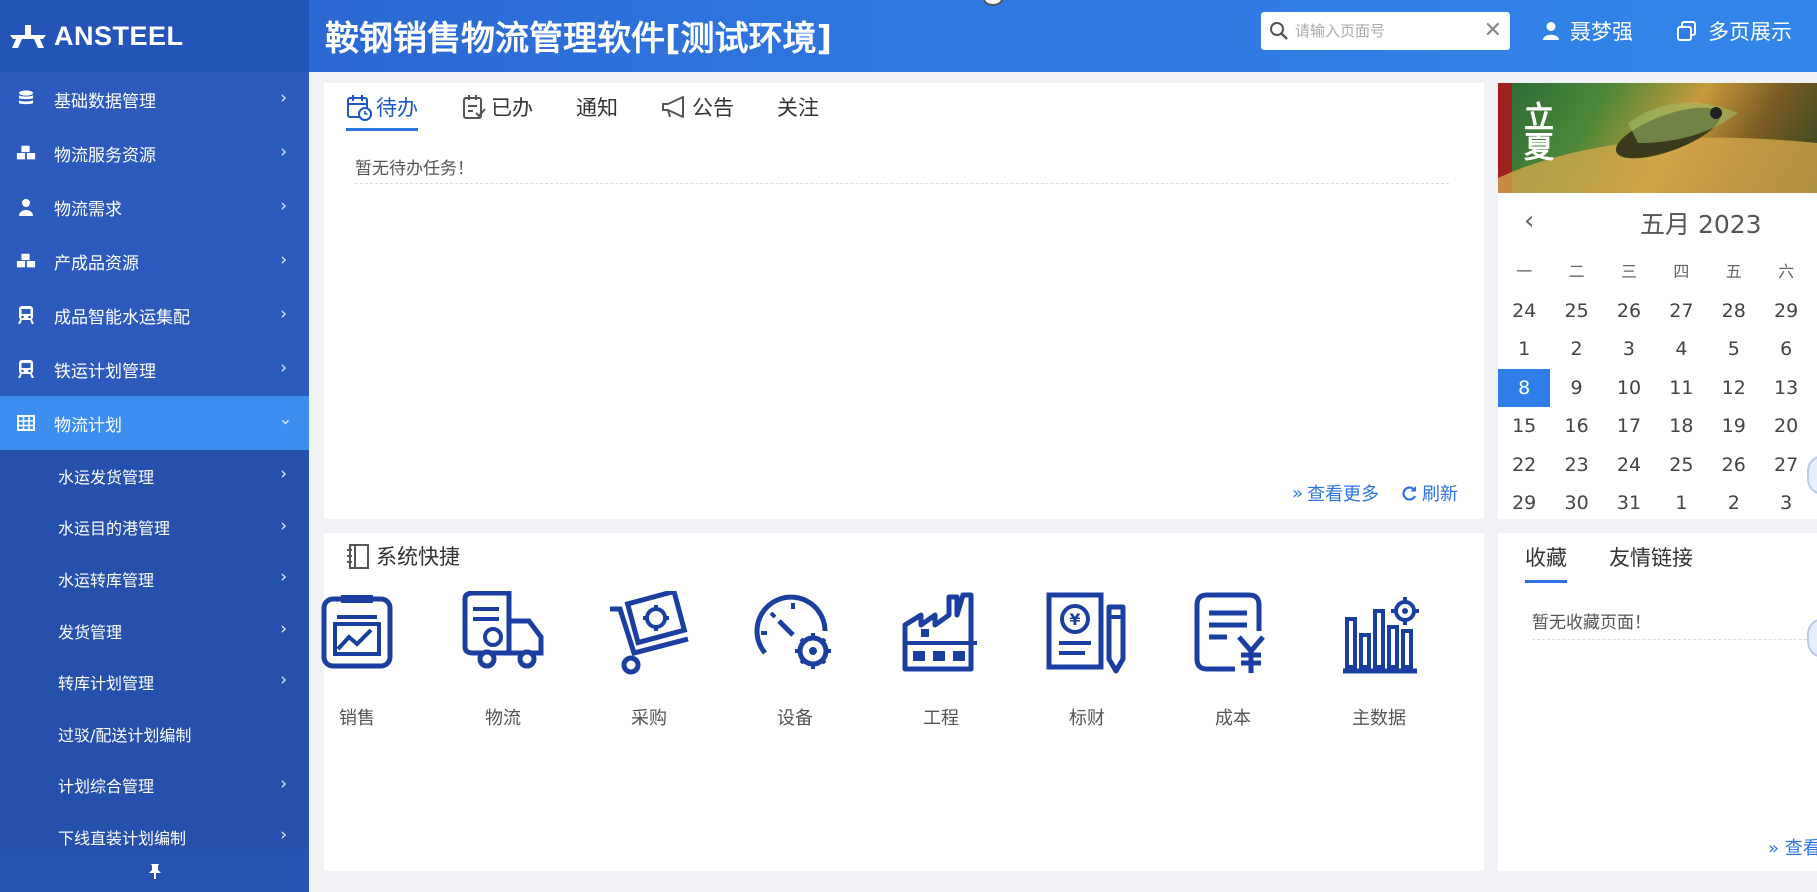  Describe the element at coordinates (1493, 31) in the screenshot. I see `clear-icon: ✕` at that location.